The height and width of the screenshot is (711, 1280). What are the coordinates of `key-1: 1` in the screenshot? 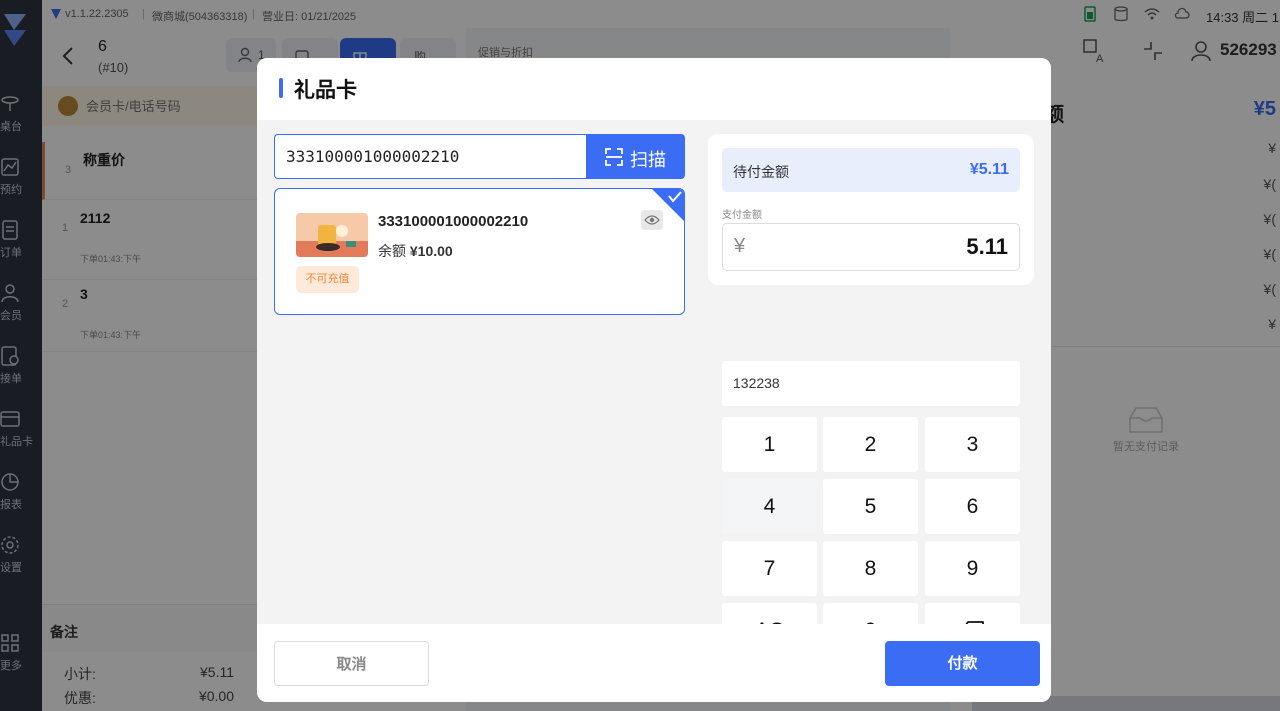 It's located at (769, 444).